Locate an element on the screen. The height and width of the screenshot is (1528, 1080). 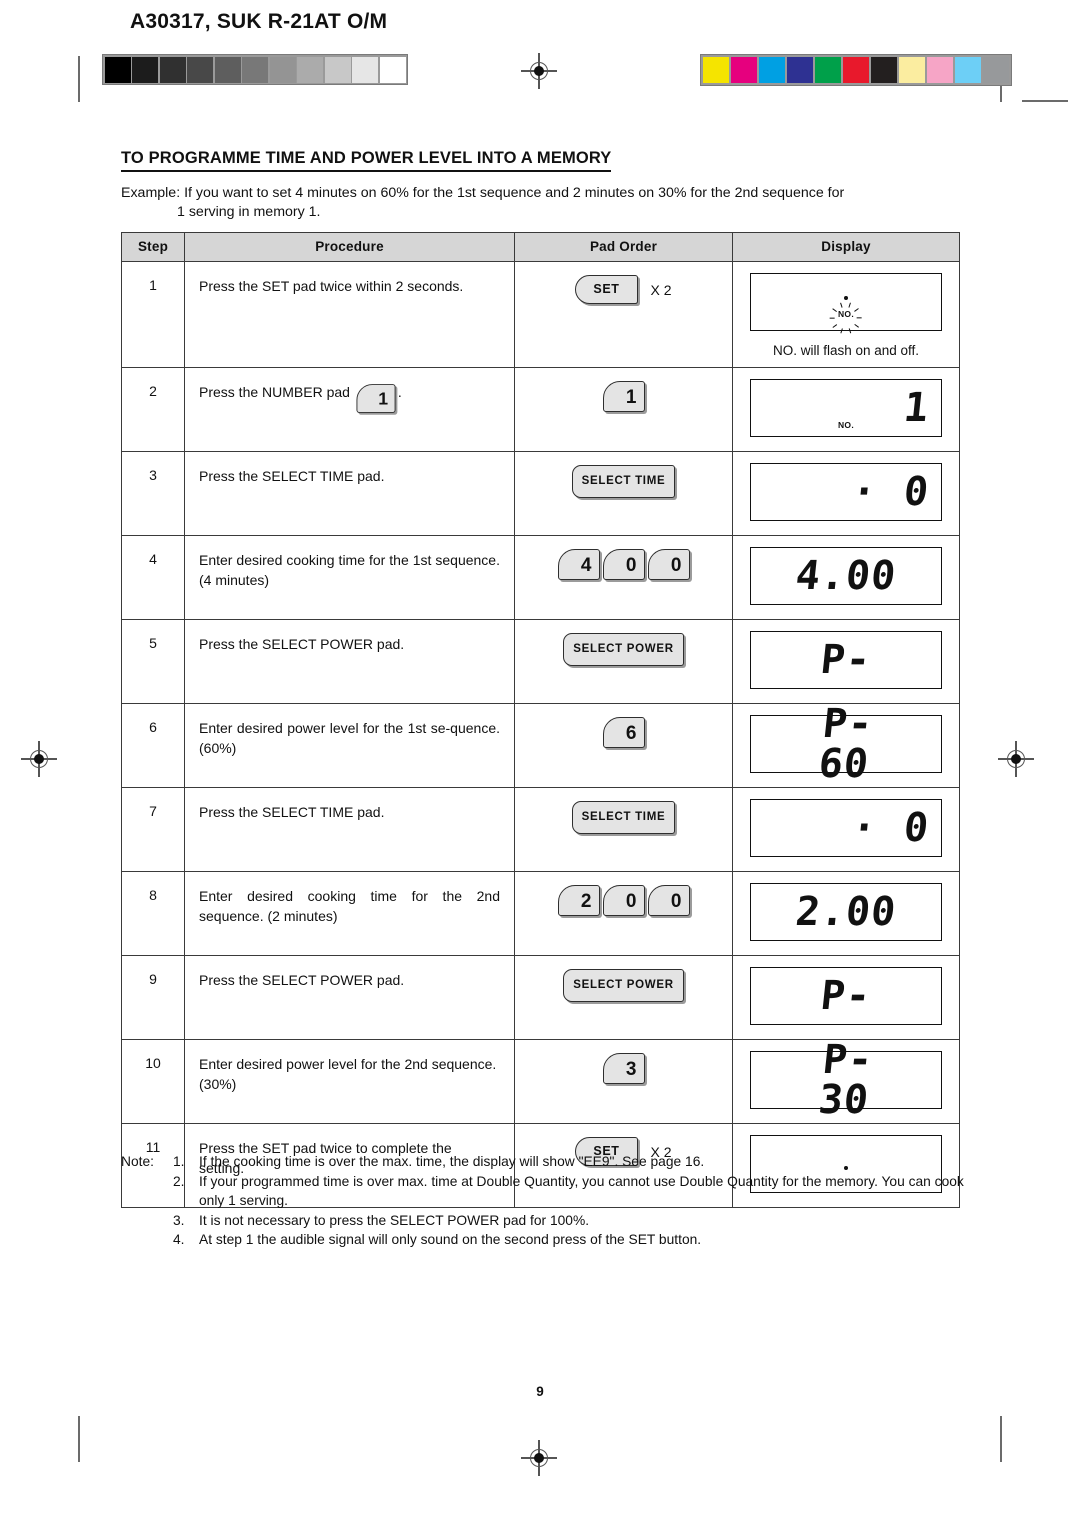
crop-mark-bottom-left is located at coordinates (79, 1439).